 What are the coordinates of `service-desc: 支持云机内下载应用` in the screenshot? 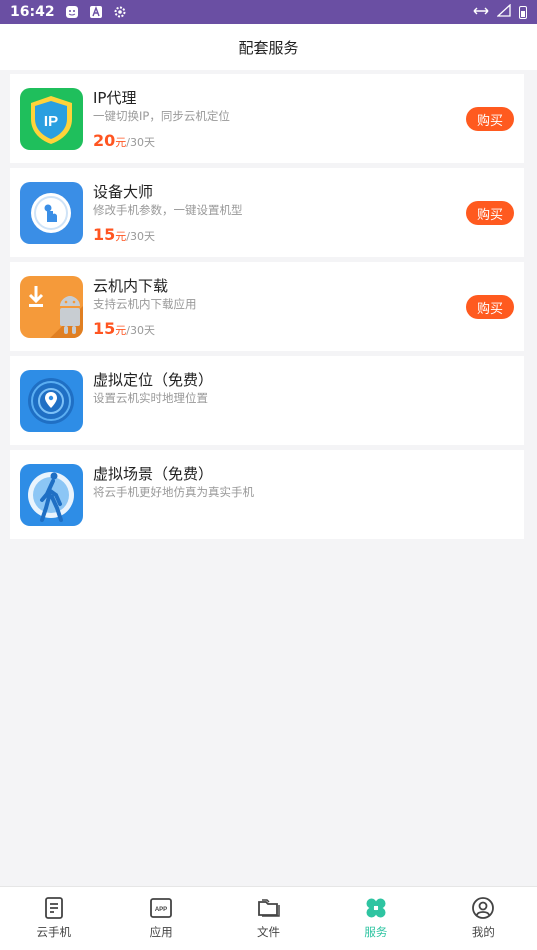 It's located at (145, 304).